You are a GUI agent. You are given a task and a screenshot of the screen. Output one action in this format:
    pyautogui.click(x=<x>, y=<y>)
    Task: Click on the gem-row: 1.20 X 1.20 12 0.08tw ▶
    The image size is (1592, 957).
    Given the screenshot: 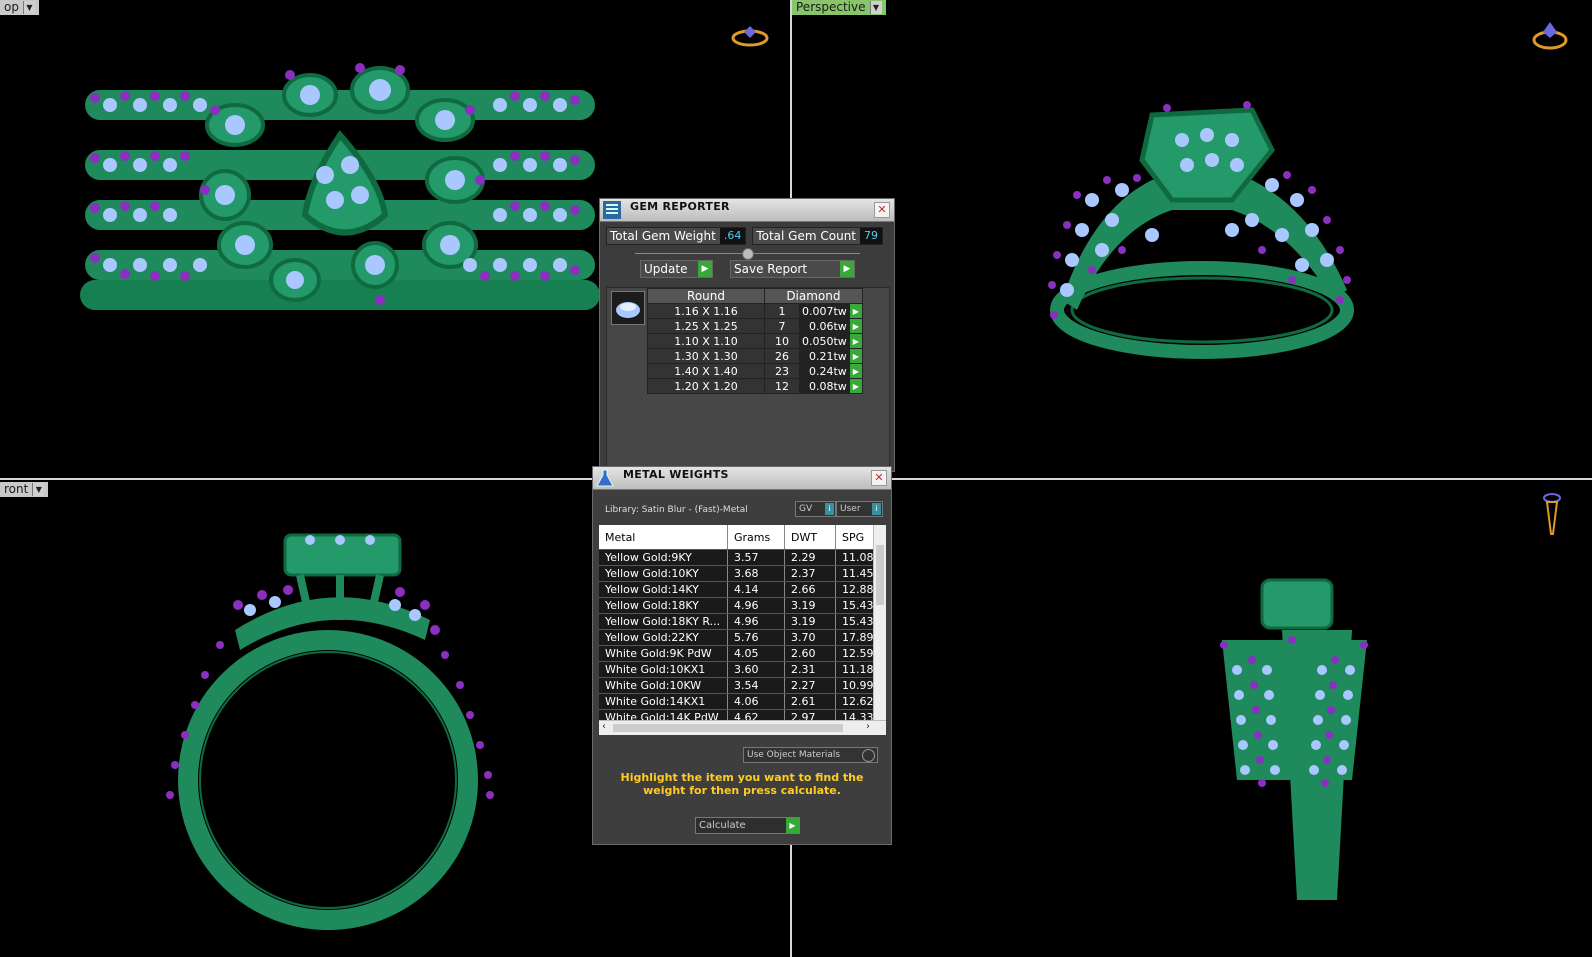 What is the action you would take?
    pyautogui.click(x=755, y=386)
    